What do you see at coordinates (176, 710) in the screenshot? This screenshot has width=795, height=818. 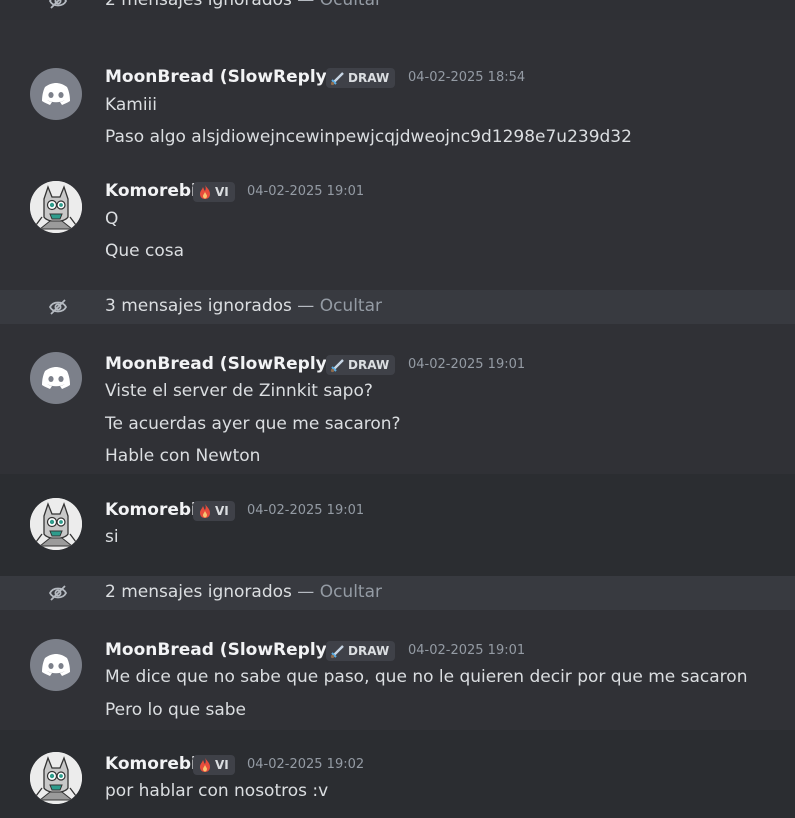 I see `message-text: Pero lo que sabe` at bounding box center [176, 710].